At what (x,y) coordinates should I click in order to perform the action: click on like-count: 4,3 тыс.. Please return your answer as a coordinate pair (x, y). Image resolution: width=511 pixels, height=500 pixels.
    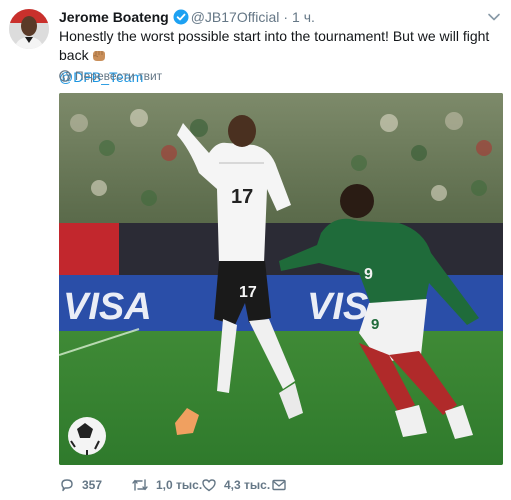
    Looking at the image, I should click on (247, 485).